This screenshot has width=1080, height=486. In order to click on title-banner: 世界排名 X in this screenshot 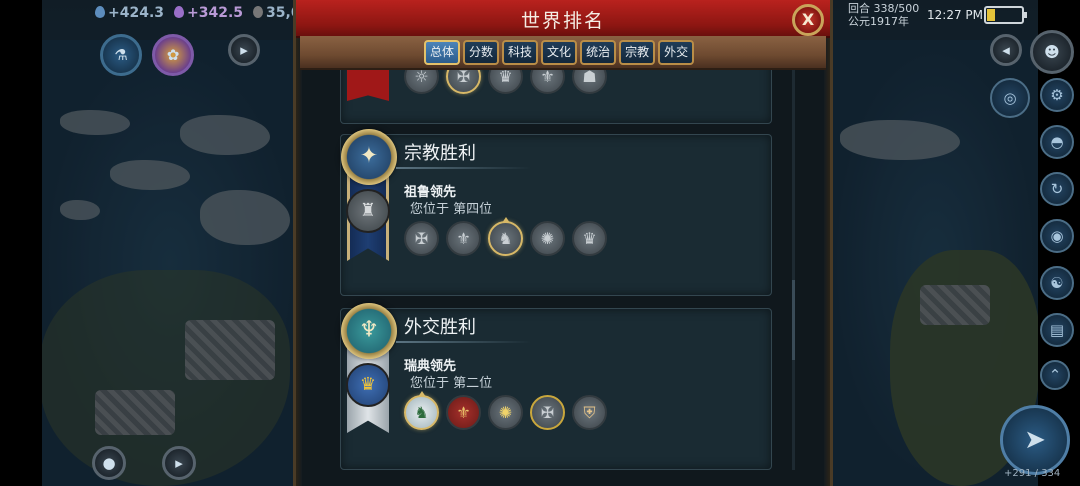, I will do `click(563, 19)`.